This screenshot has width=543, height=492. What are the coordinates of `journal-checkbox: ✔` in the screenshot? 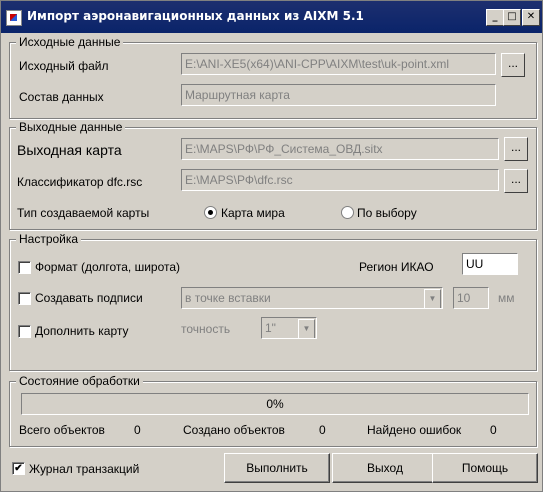 It's located at (18, 468).